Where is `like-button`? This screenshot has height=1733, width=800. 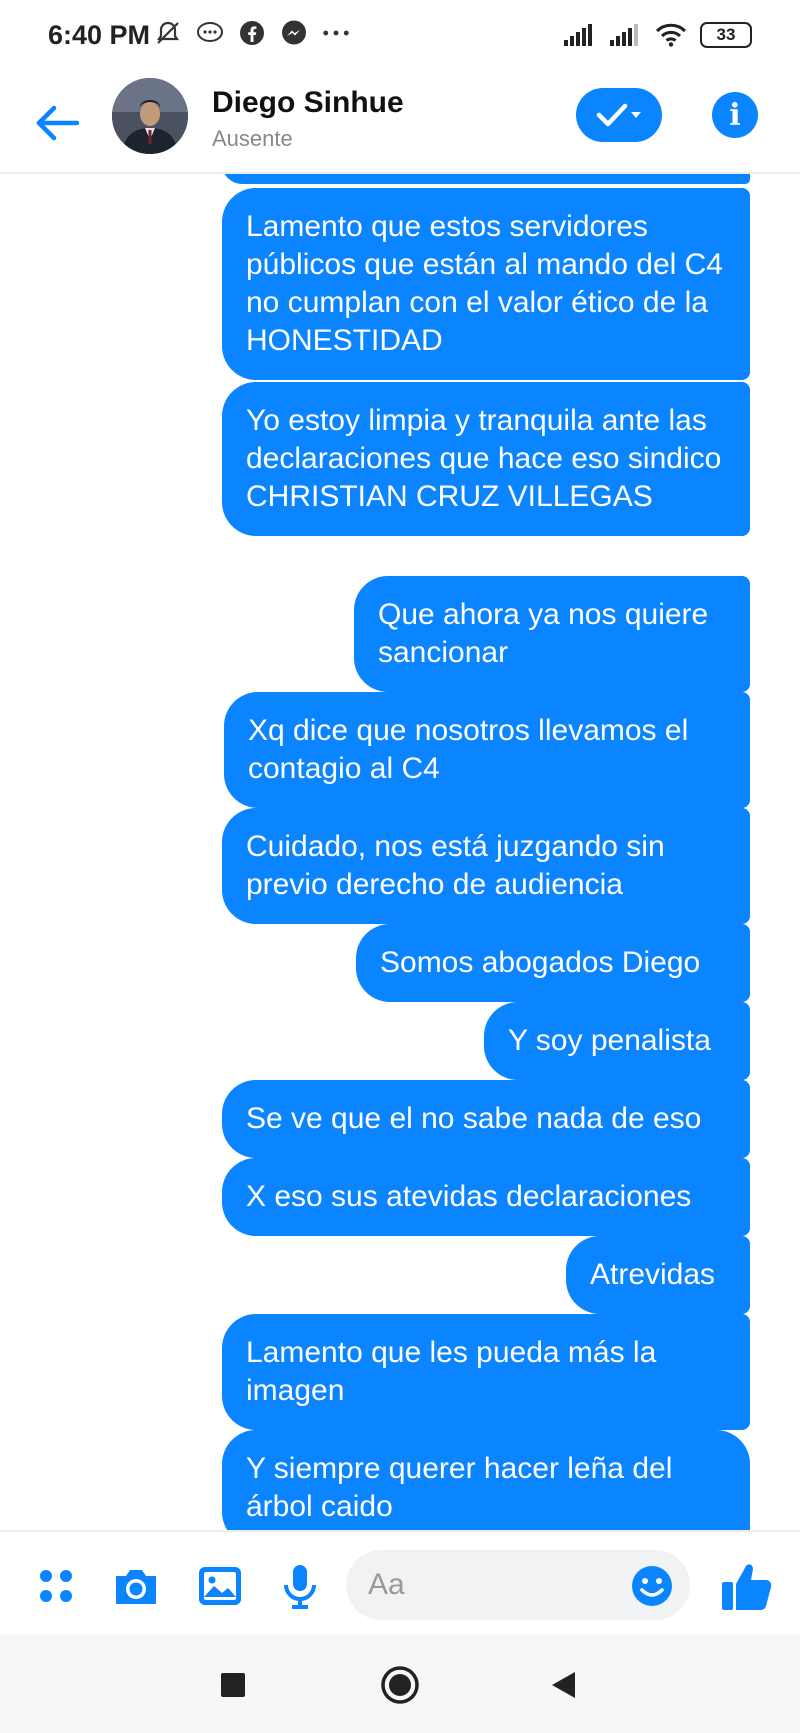 like-button is located at coordinates (747, 1587).